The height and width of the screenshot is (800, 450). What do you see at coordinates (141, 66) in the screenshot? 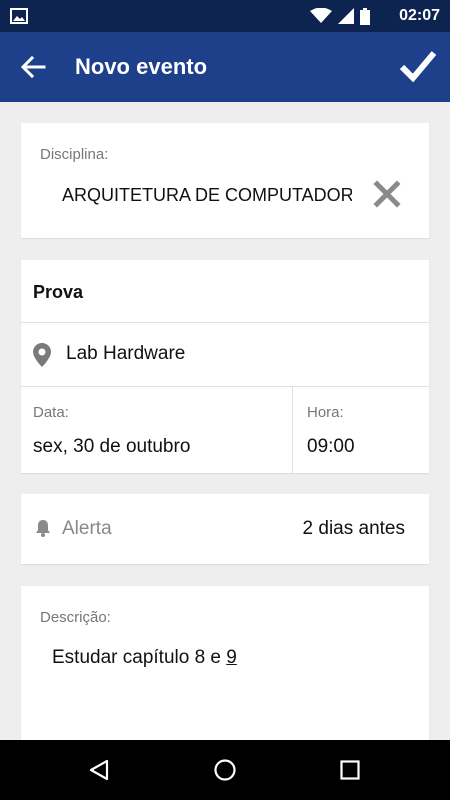
I see `page-title: Novo evento` at bounding box center [141, 66].